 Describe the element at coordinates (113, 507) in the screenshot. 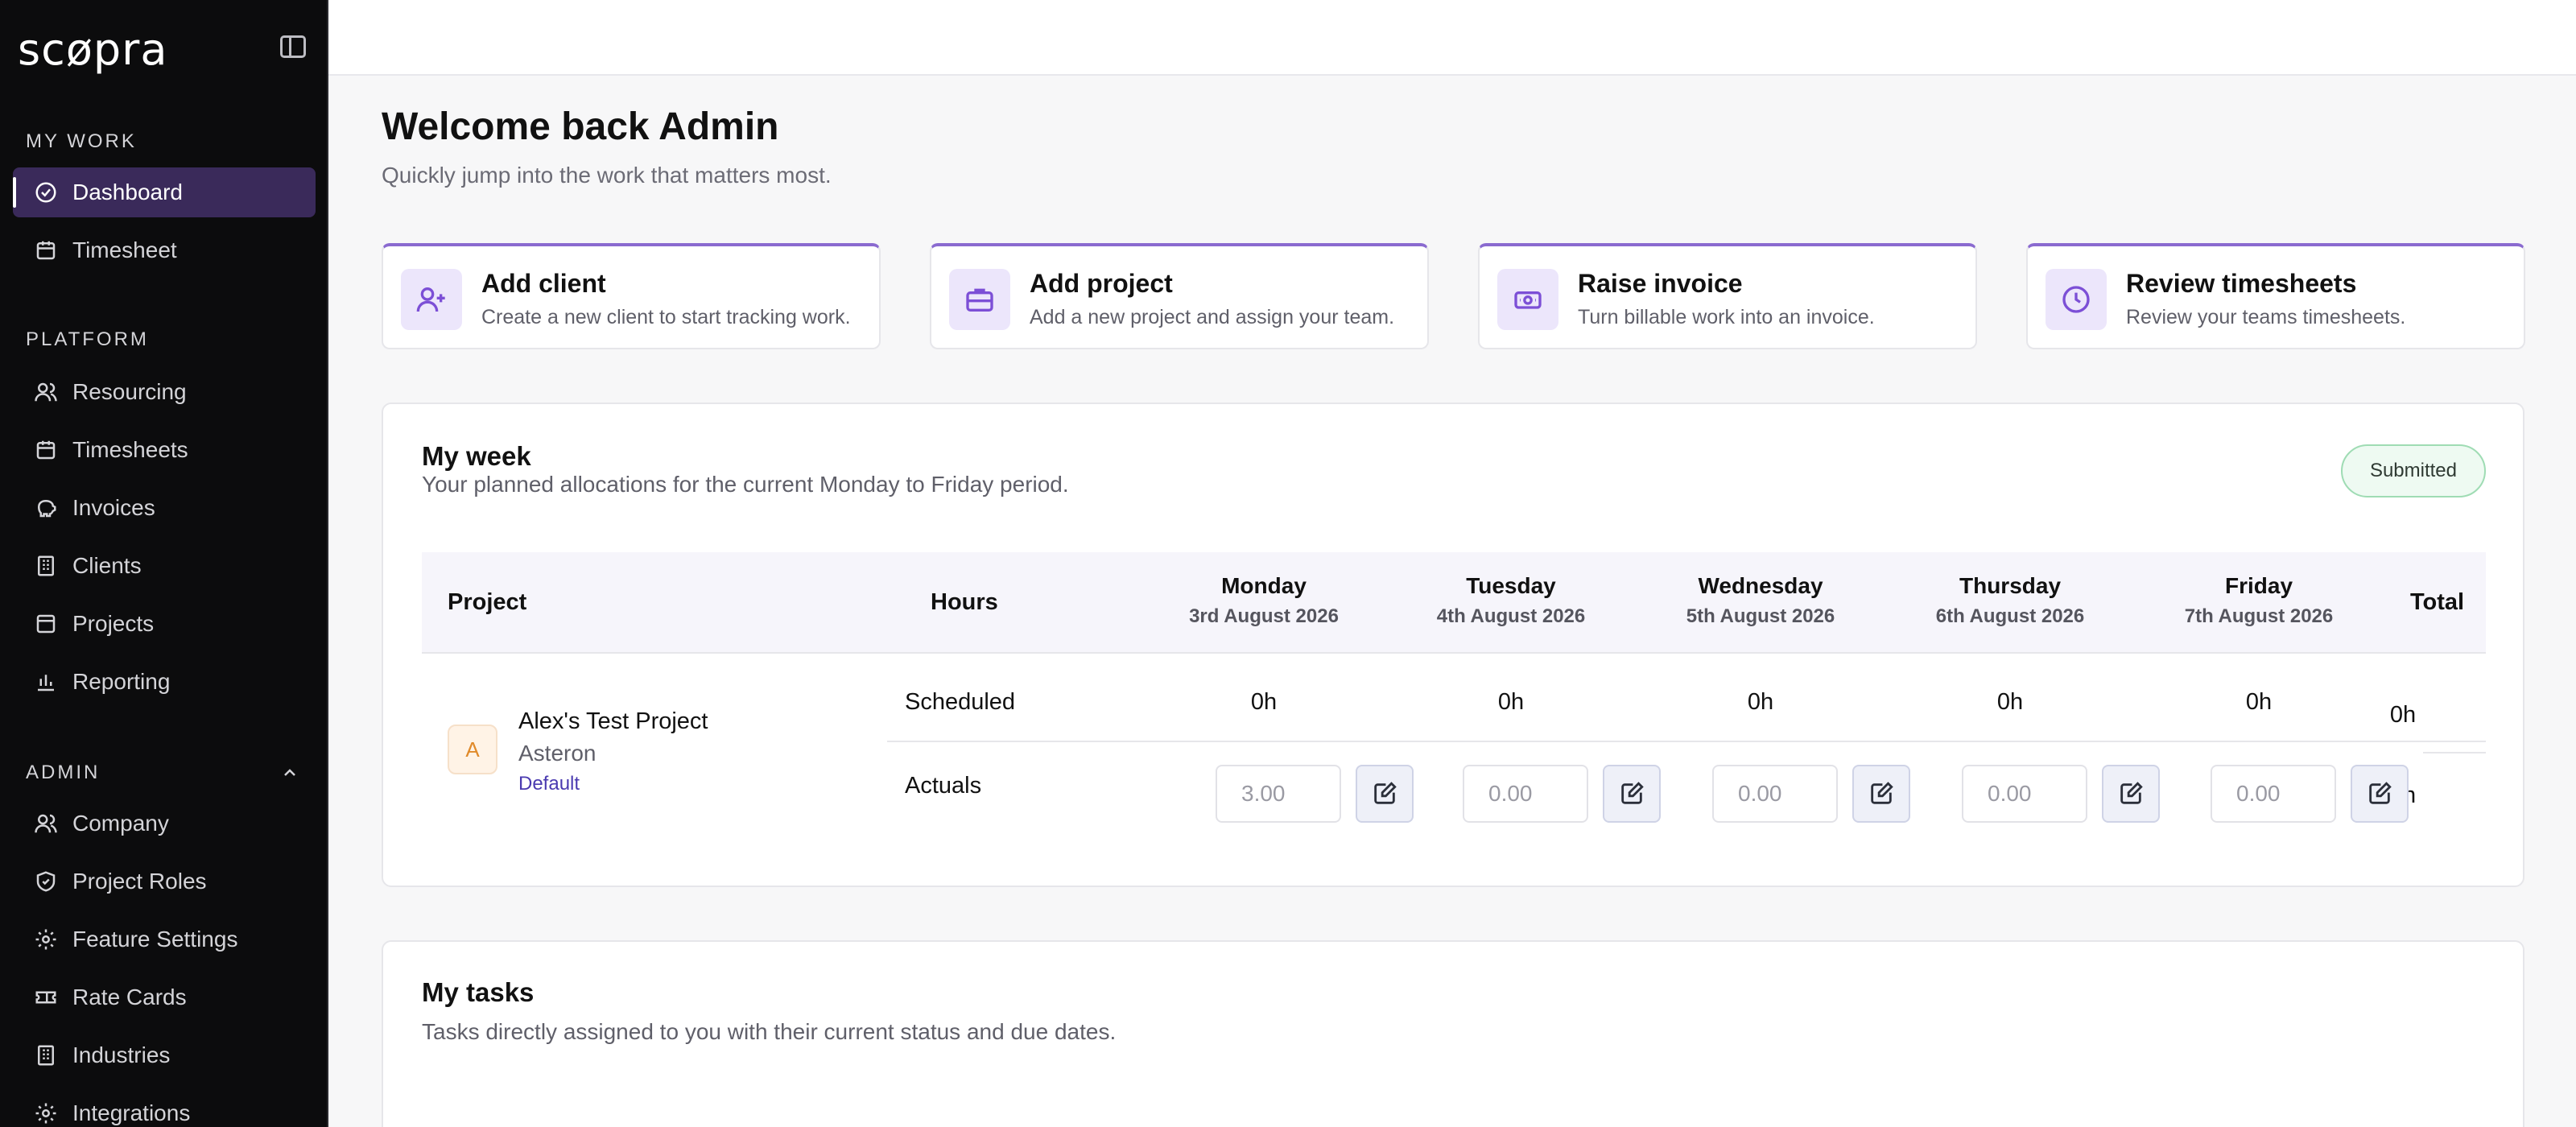

I see `sidebar-item-label: Invoices` at that location.